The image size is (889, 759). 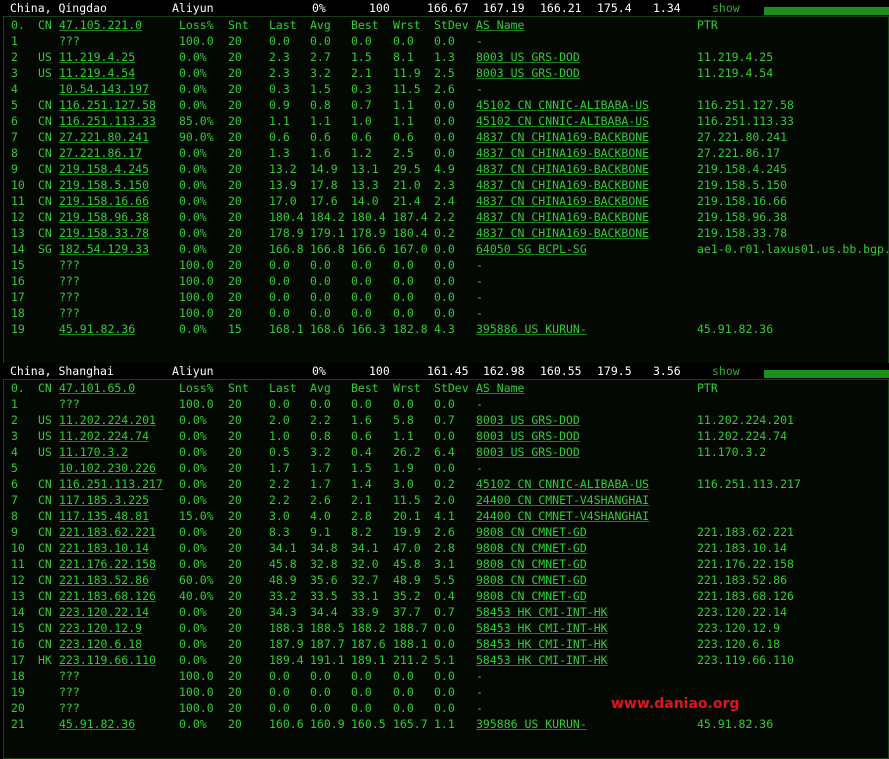 I want to click on loss-value: 0%, so click(x=319, y=8).